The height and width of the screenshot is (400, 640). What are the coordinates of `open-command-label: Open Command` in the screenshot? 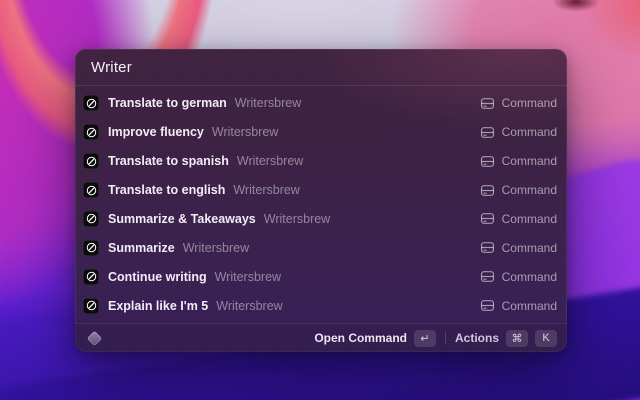 It's located at (360, 338).